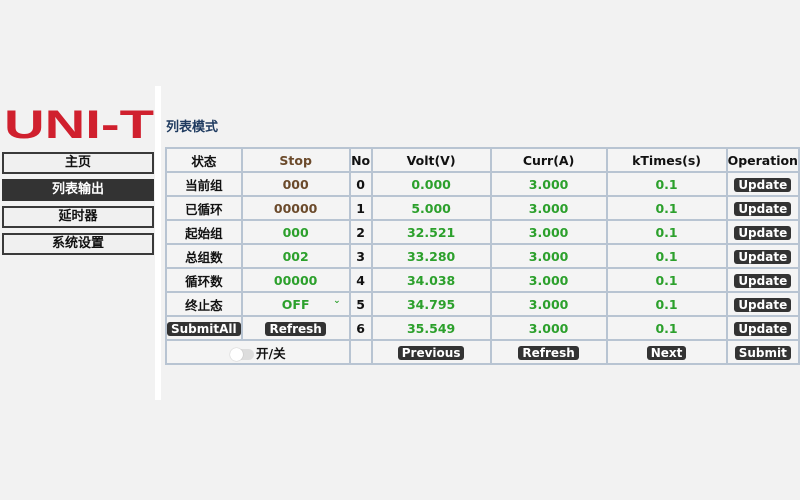  I want to click on row-no: 0, so click(360, 184).